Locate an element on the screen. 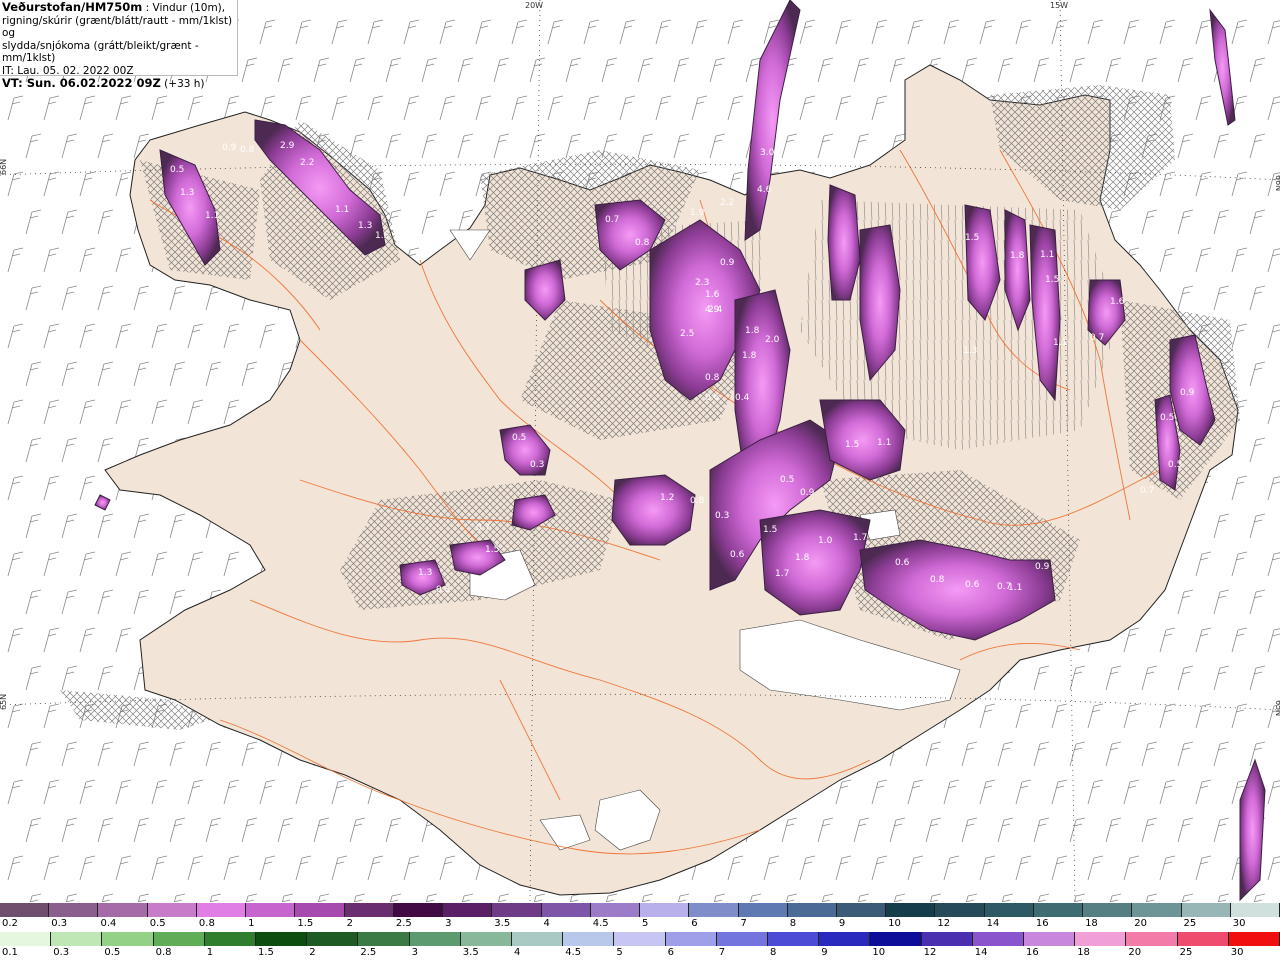 The width and height of the screenshot is (1280, 960). precip-value-label: 4.6 is located at coordinates (764, 190).